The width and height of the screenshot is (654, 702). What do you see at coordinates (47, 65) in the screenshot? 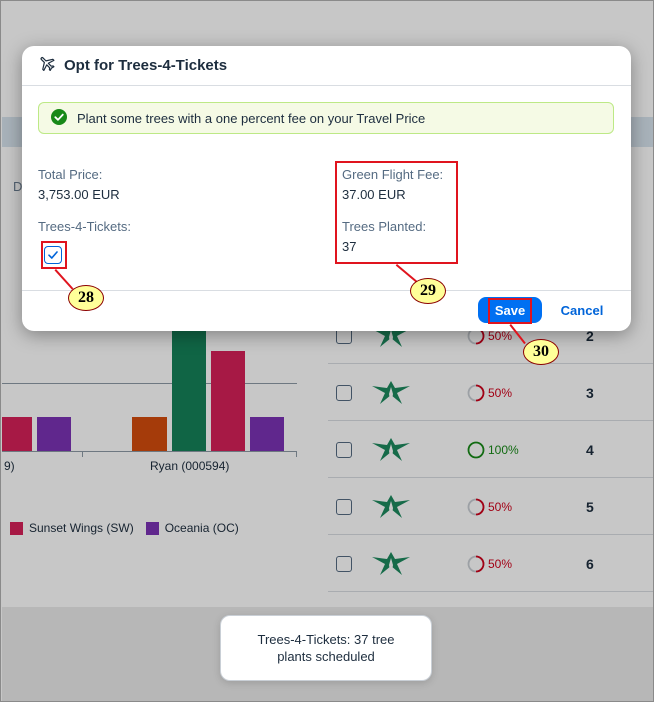
I see `airplane-icon` at bounding box center [47, 65].